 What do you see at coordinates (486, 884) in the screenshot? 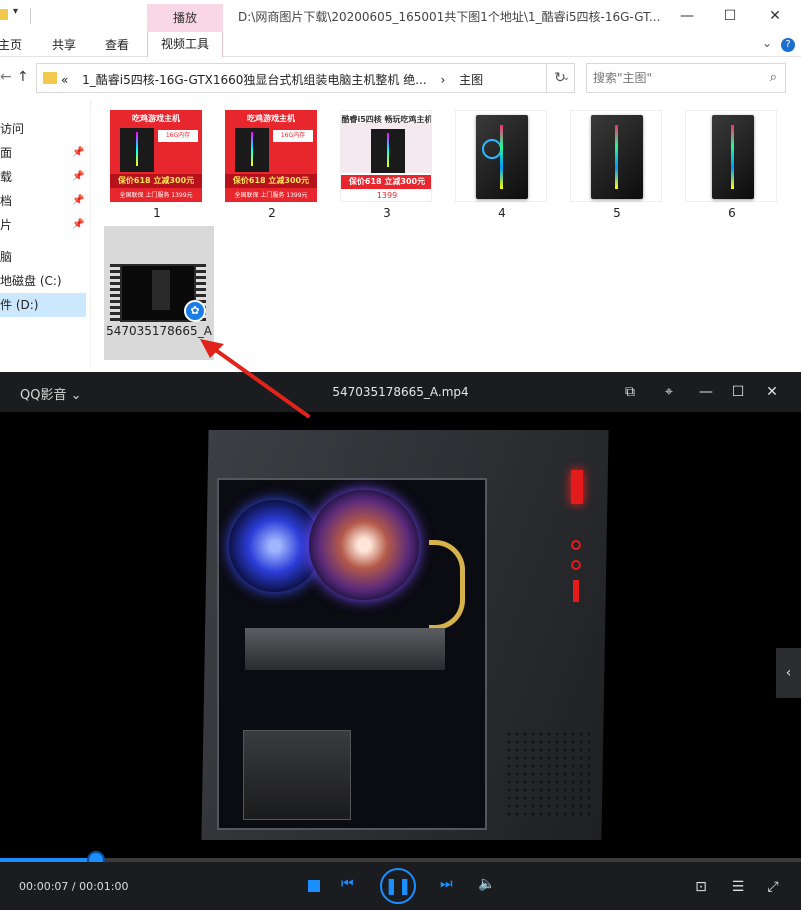
I see `volume-icon: 🔈` at bounding box center [486, 884].